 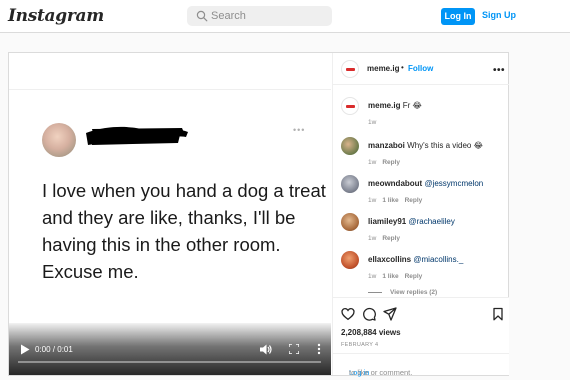 I want to click on save-icon, so click(x=498, y=314).